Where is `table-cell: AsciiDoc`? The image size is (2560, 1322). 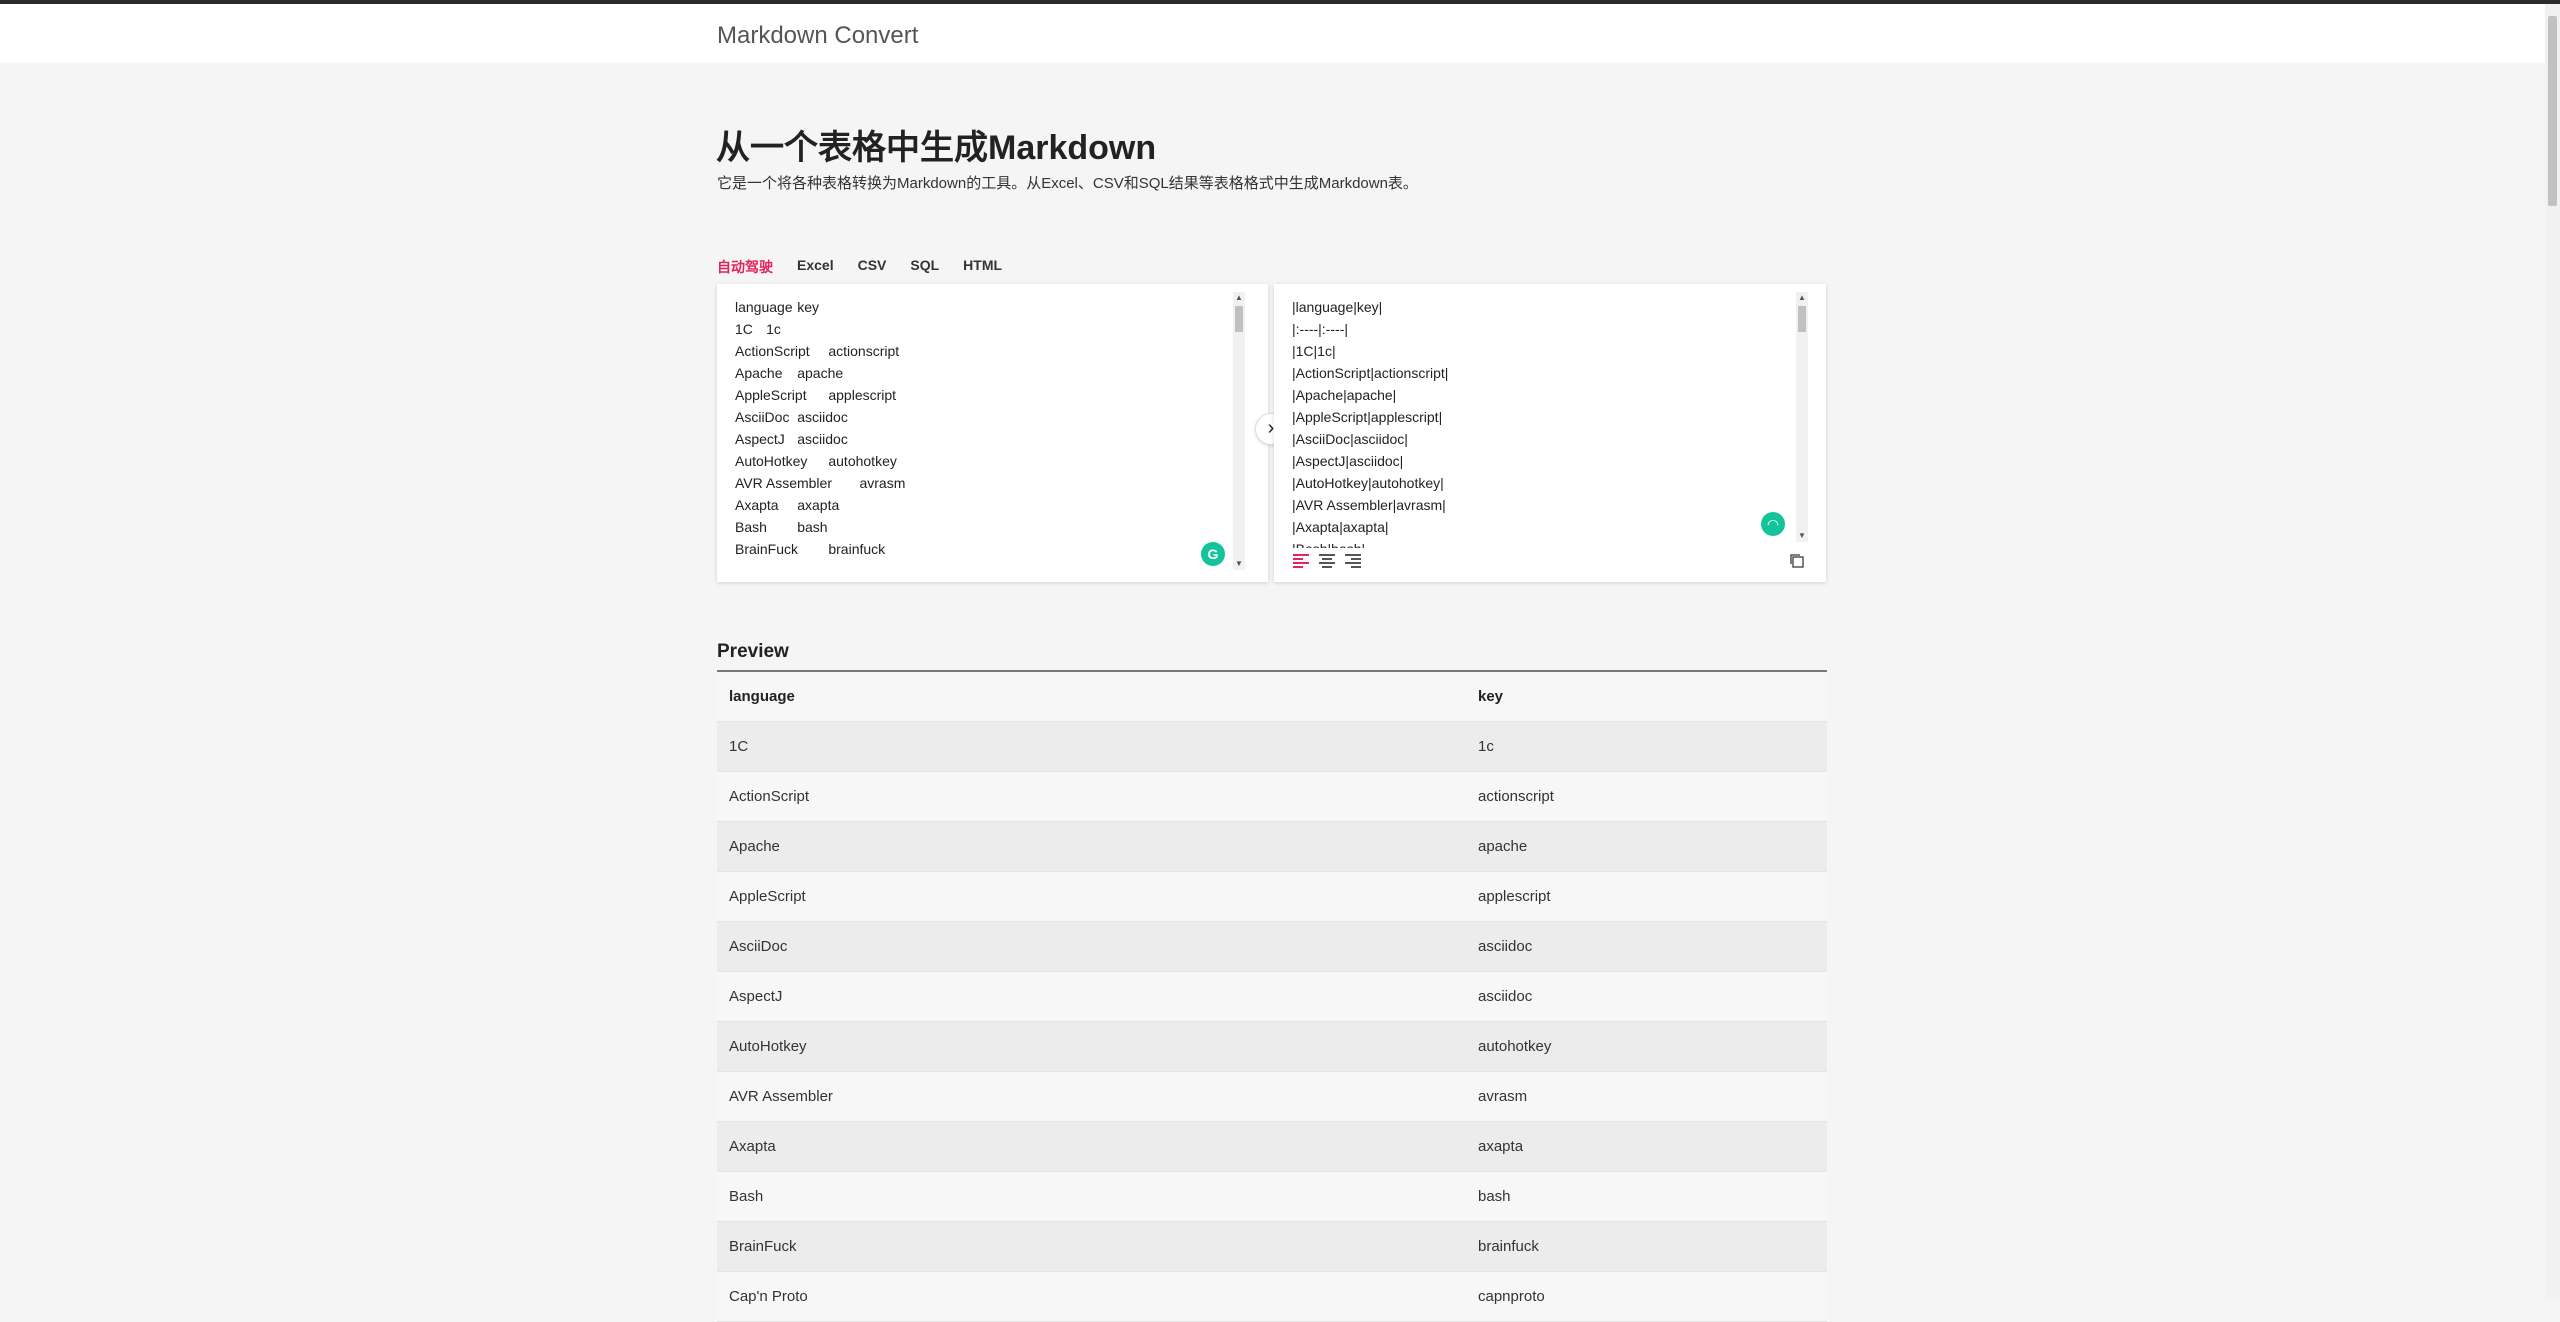 table-cell: AsciiDoc is located at coordinates (1091, 946).